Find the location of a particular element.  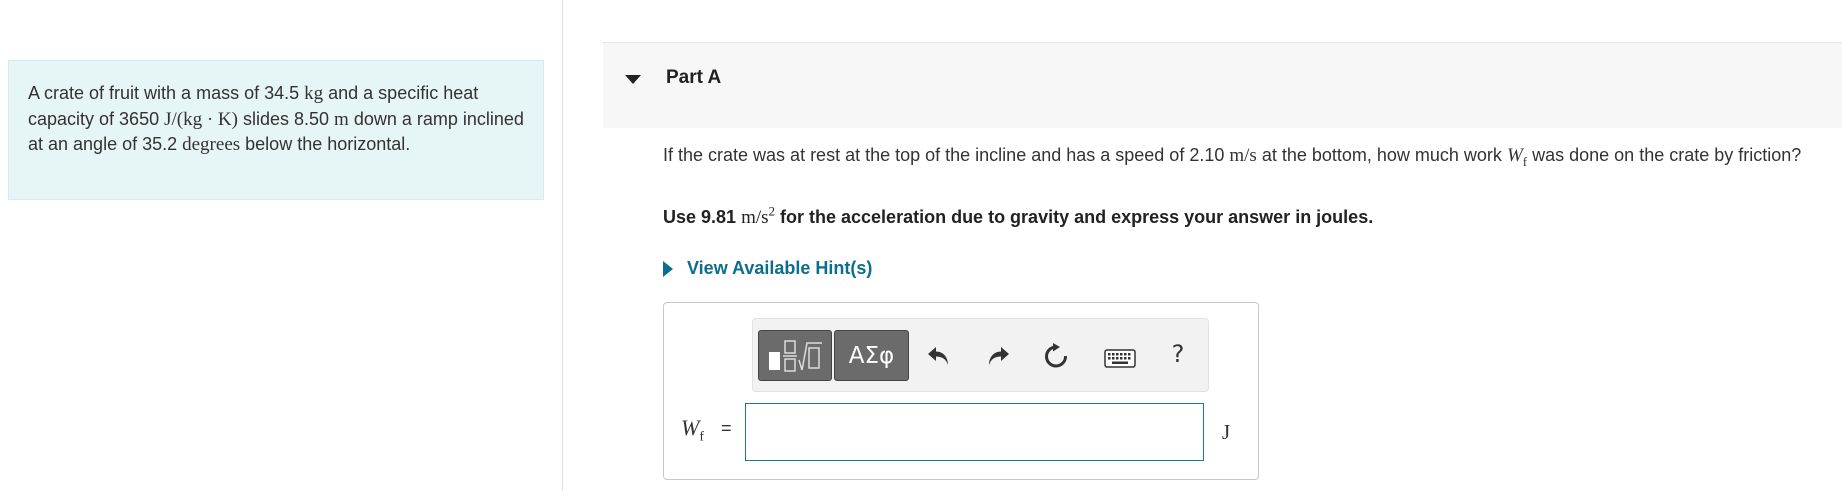

part-a-header: Part A is located at coordinates (1222, 85).